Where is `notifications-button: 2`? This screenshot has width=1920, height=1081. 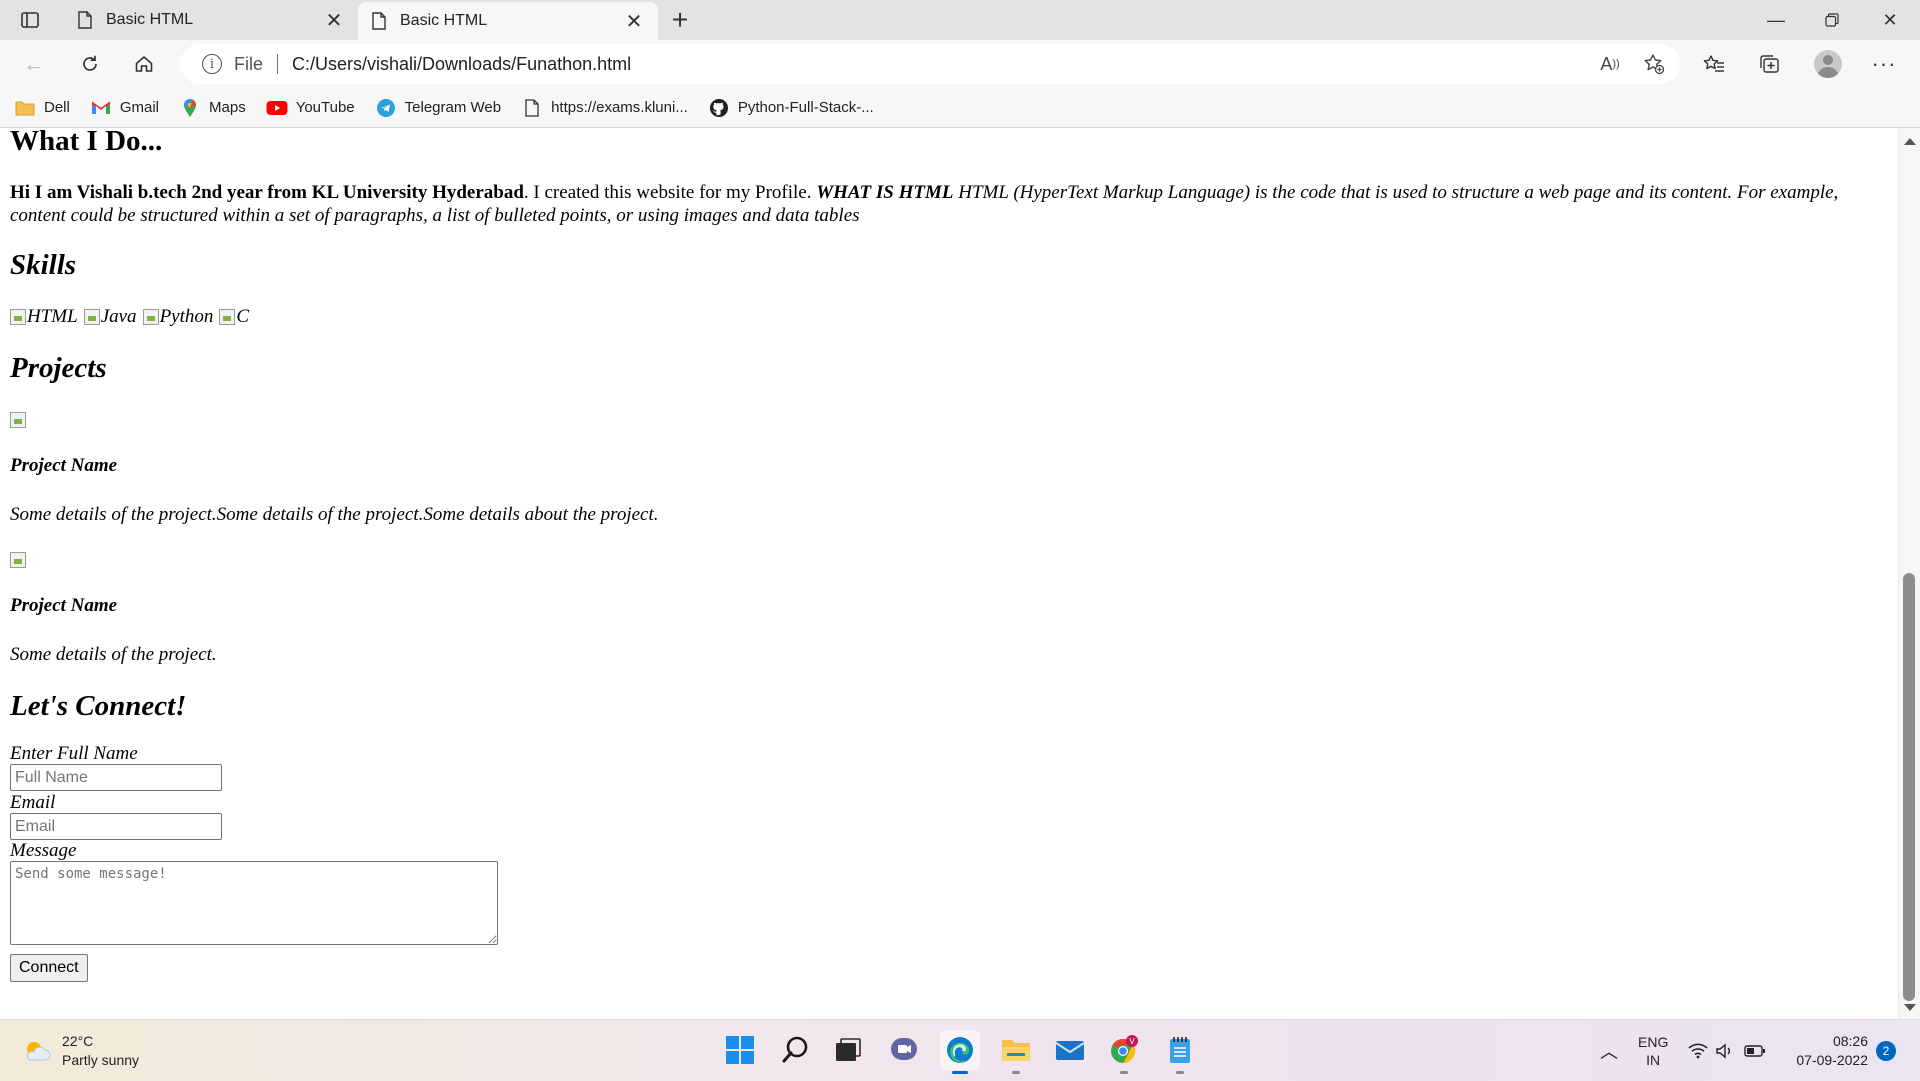
notifications-button: 2 is located at coordinates (1886, 1050).